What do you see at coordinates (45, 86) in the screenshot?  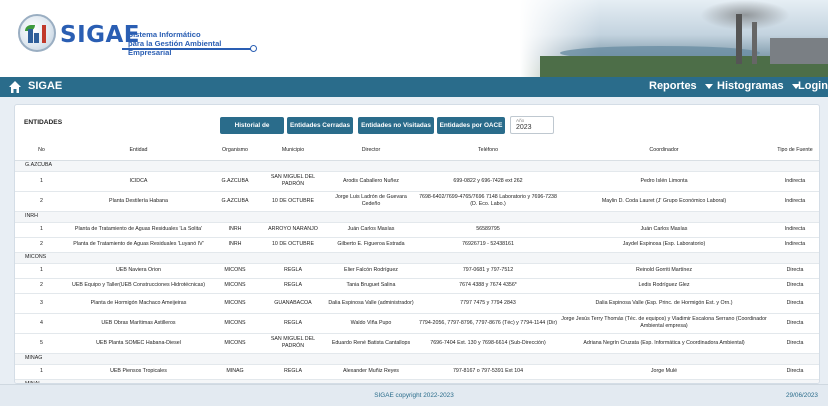 I see `nav-brand-link: SIGAE` at bounding box center [45, 86].